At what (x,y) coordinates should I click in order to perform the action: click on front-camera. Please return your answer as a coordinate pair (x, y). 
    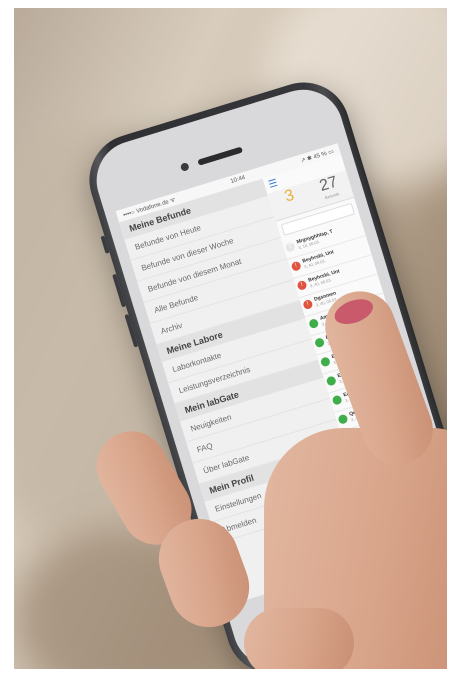
    Looking at the image, I should click on (184, 166).